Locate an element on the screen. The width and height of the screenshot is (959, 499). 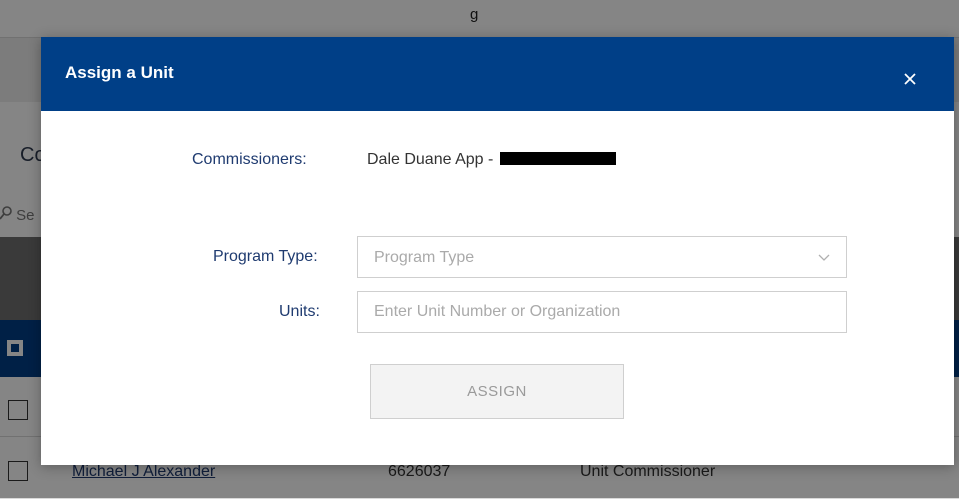
program-type-label: Program Type: is located at coordinates (265, 256).